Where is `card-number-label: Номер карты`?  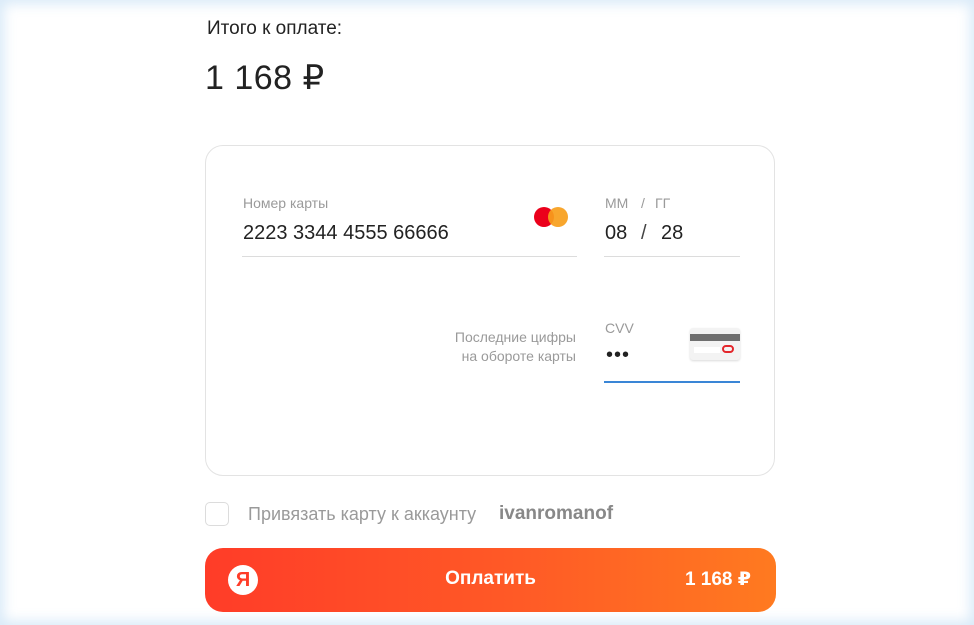 card-number-label: Номер карты is located at coordinates (286, 203).